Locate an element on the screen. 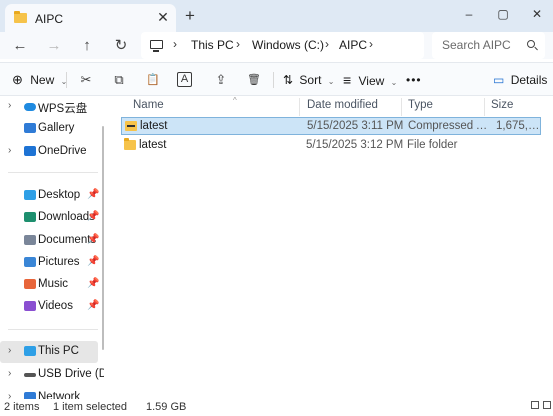 The image size is (553, 416). usb-drive-icon is located at coordinates (30, 375).